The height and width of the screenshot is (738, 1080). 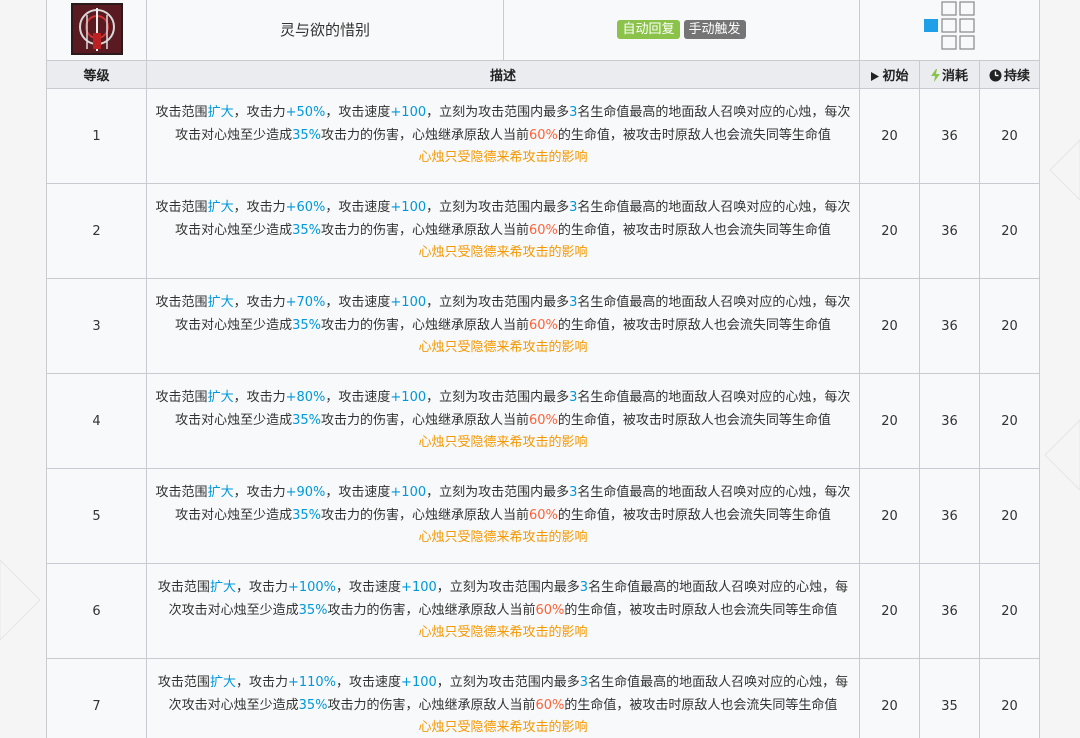 I want to click on level-cell: 5, so click(x=96, y=516).